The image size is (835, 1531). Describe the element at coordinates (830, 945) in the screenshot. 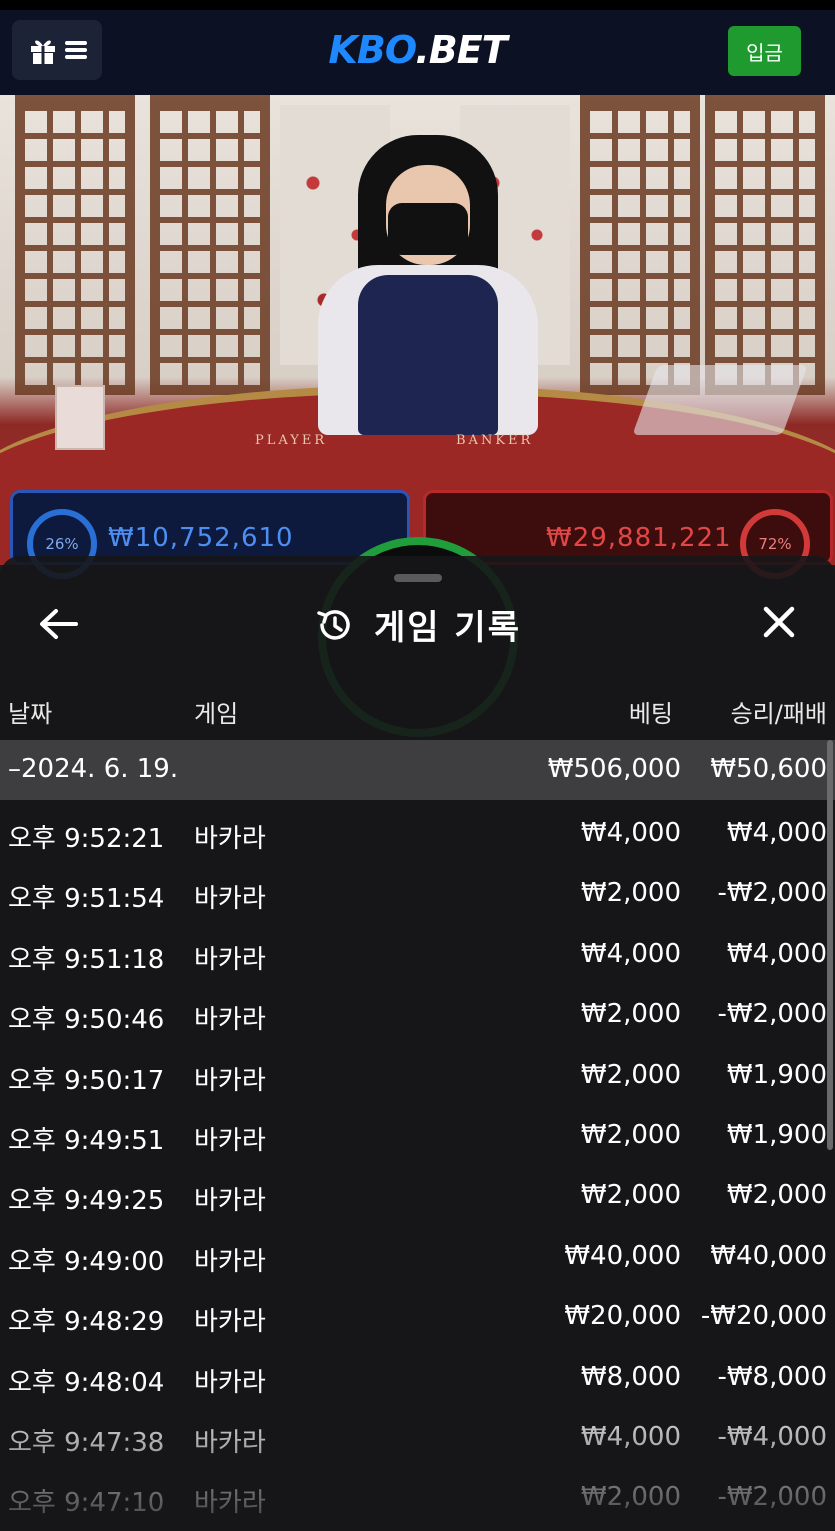

I see `scrollbar` at that location.